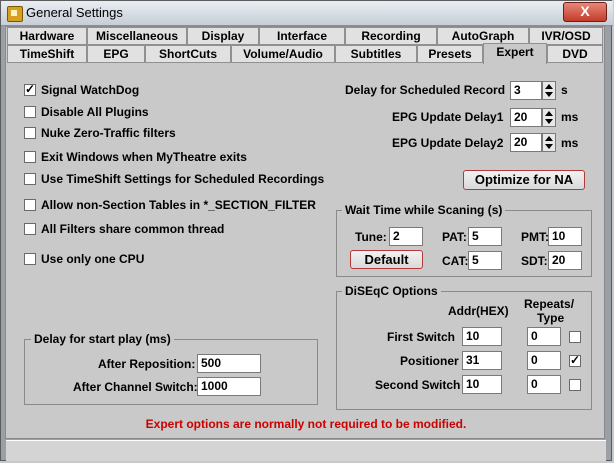 Image resolution: width=614 pixels, height=463 pixels. What do you see at coordinates (478, 311) in the screenshot?
I see `addr-hex-header: Addr(HEX)` at bounding box center [478, 311].